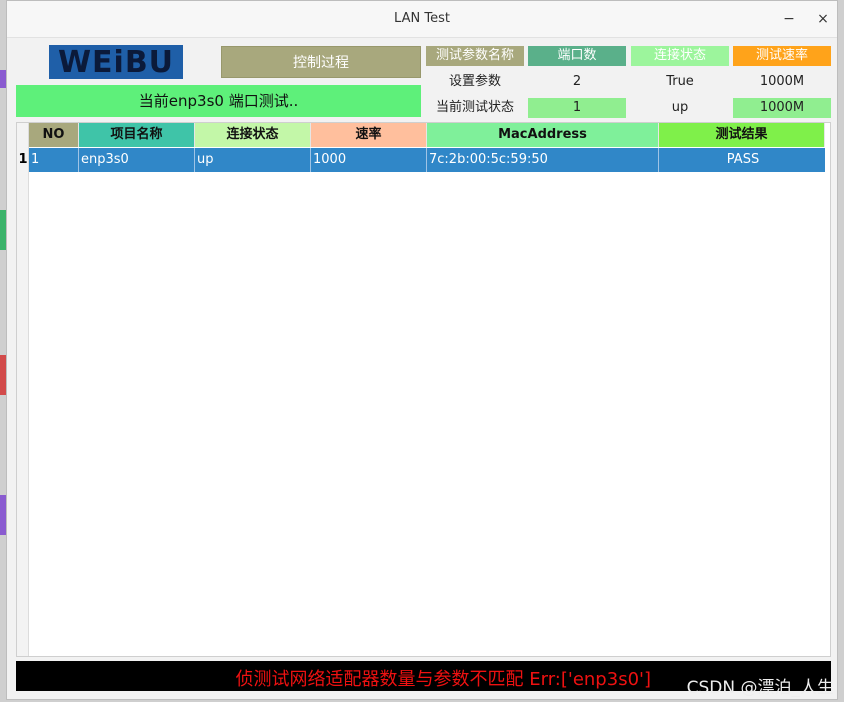  Describe the element at coordinates (823, 19) in the screenshot. I see `close-button: ×` at that location.